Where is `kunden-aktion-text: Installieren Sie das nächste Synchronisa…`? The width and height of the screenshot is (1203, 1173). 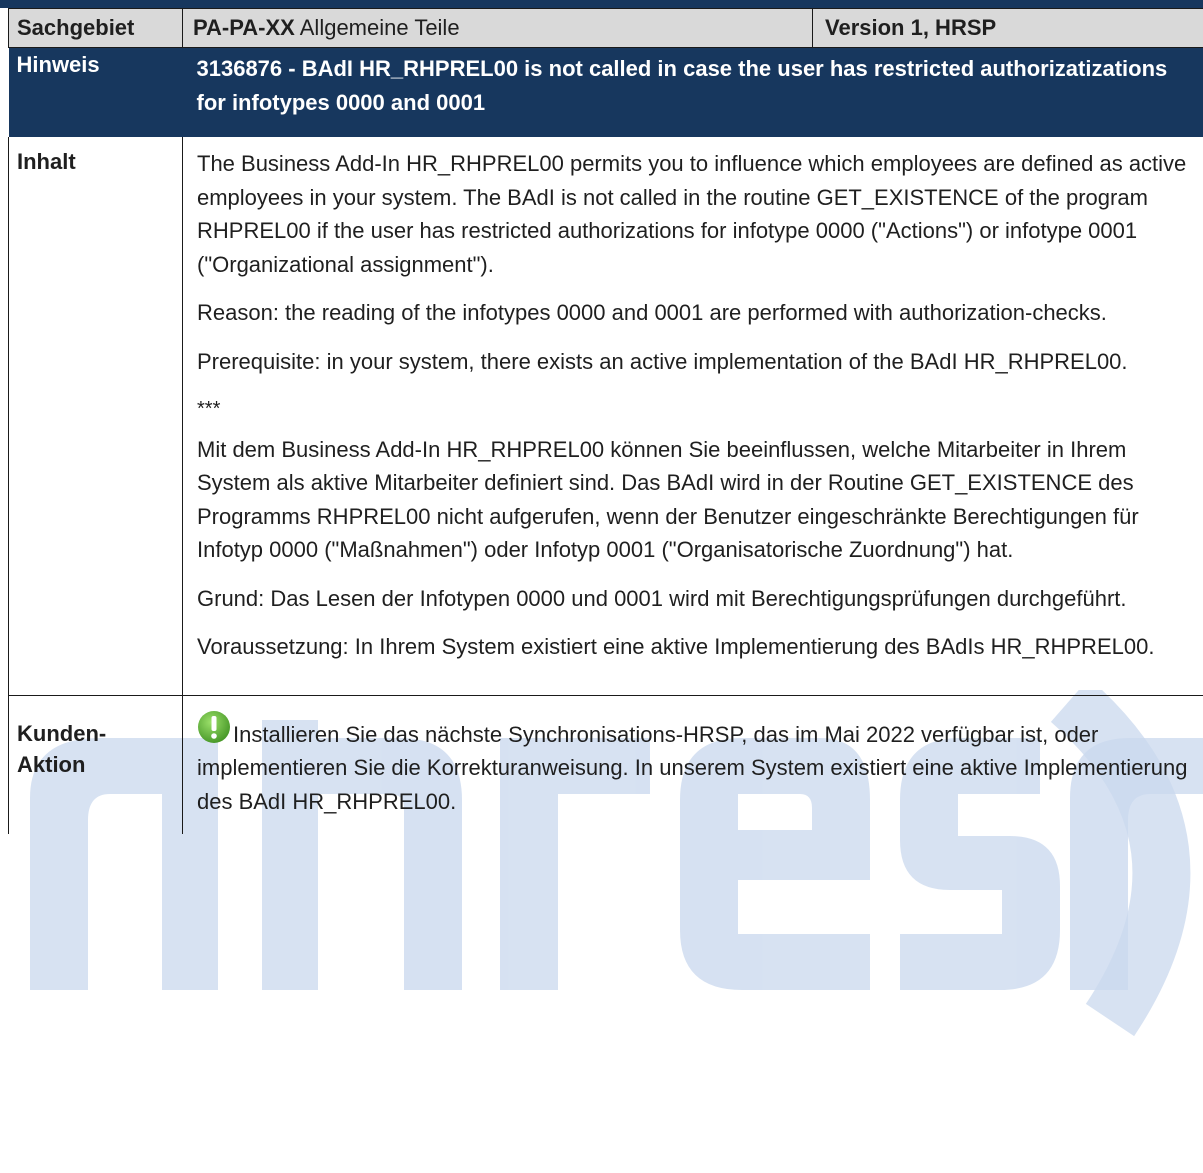 kunden-aktion-text: Installieren Sie das nächste Synchronisa… is located at coordinates (692, 767).